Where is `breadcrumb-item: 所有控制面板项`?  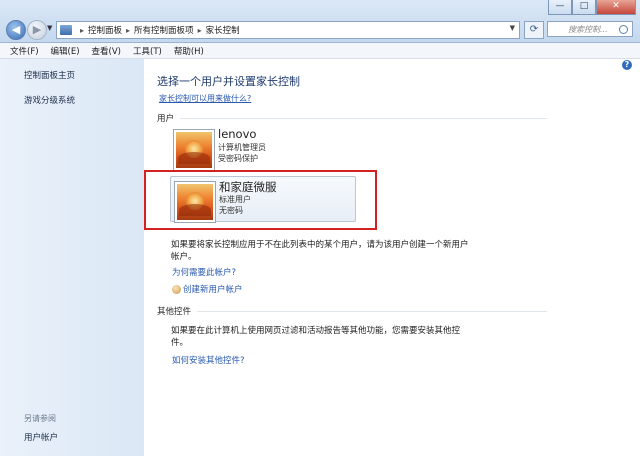 breadcrumb-item: 所有控制面板项 is located at coordinates (164, 30).